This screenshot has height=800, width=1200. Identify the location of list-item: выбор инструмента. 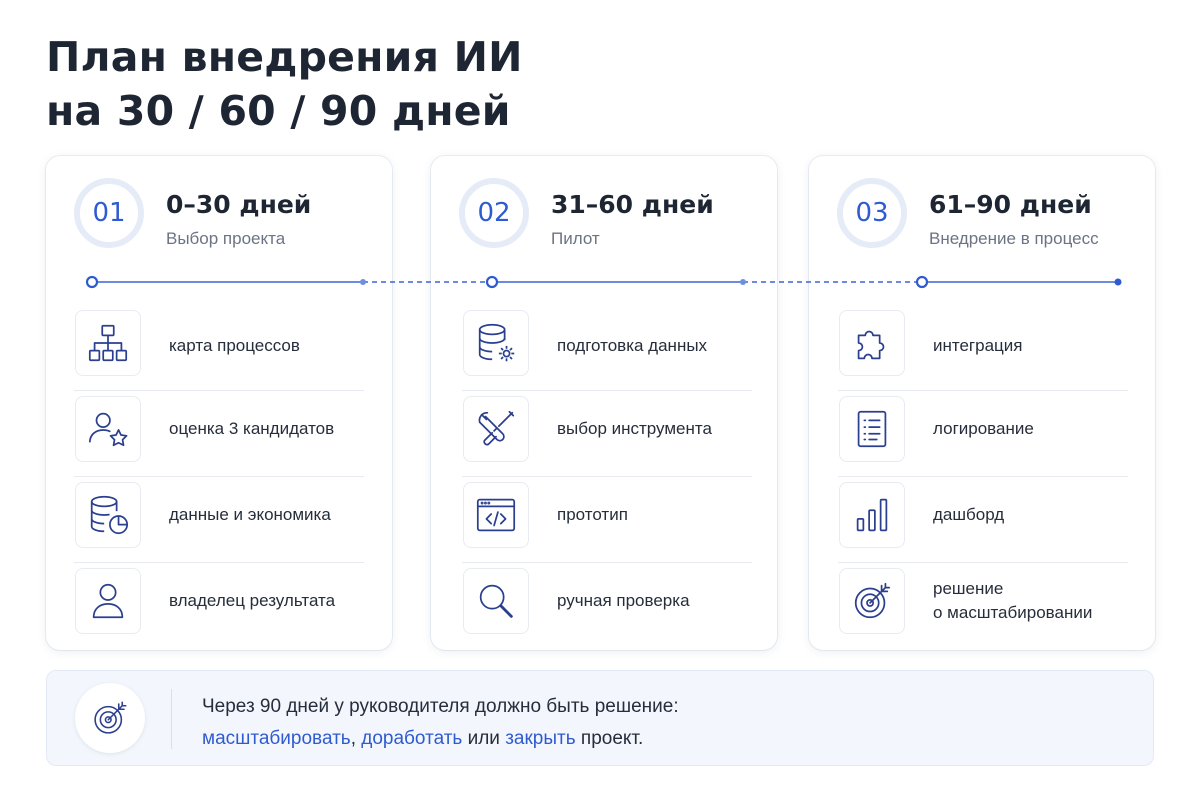
(607, 434).